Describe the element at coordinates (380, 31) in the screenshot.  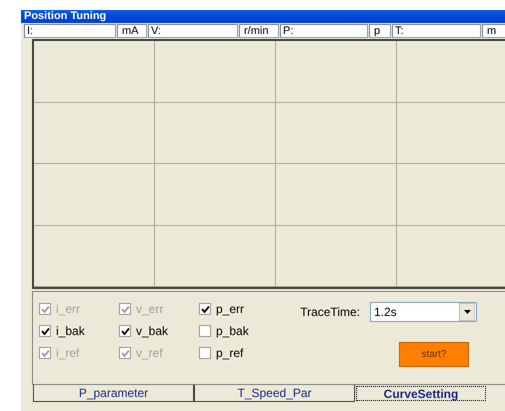
I see `unit-field: p` at that location.